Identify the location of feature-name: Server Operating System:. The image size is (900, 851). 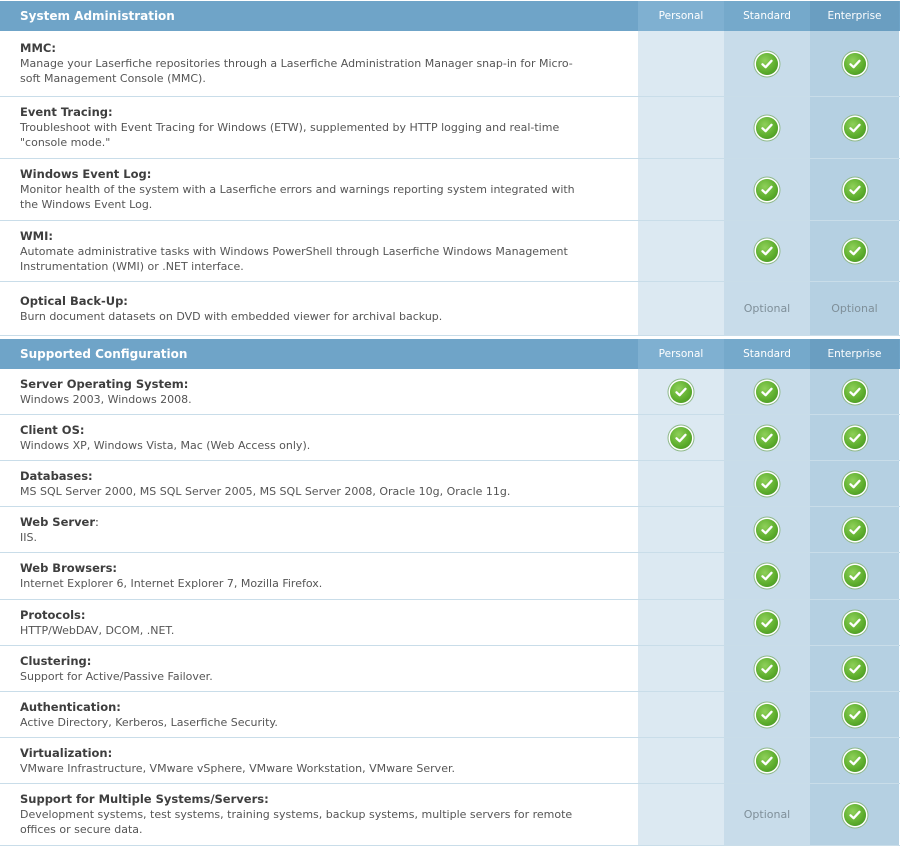
(104, 383).